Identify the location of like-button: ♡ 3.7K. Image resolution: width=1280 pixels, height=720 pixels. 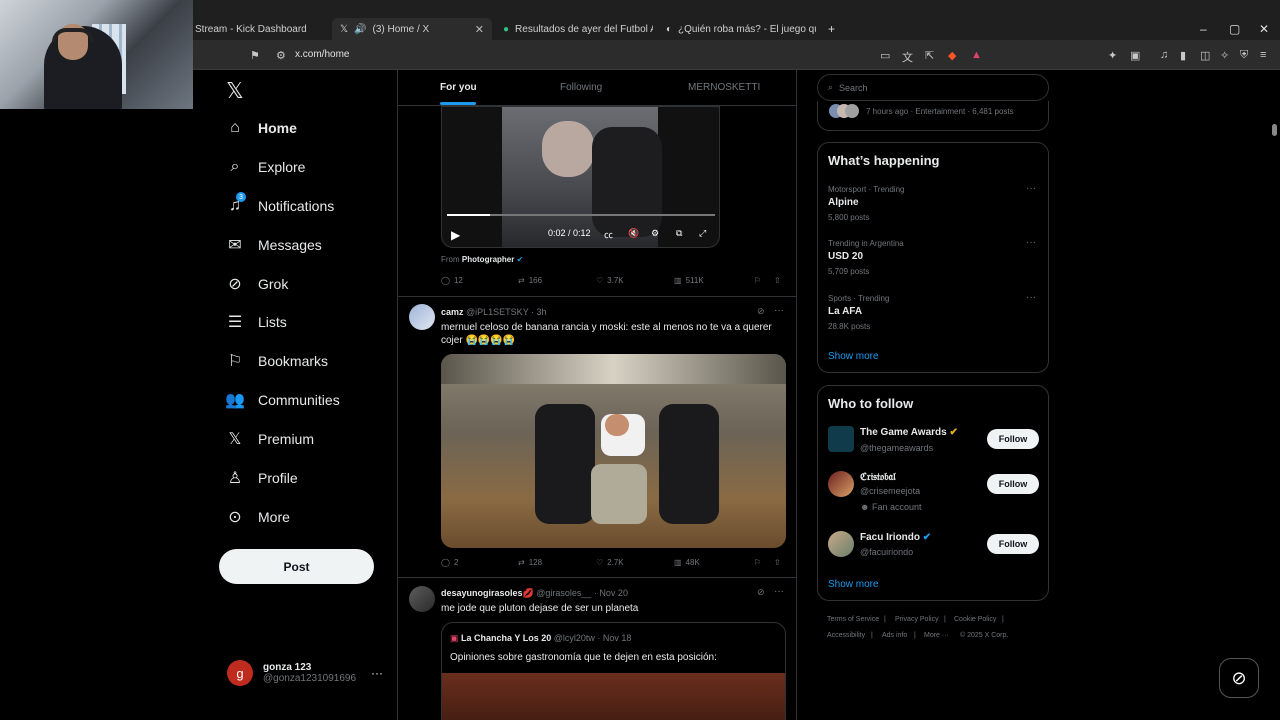
(610, 280).